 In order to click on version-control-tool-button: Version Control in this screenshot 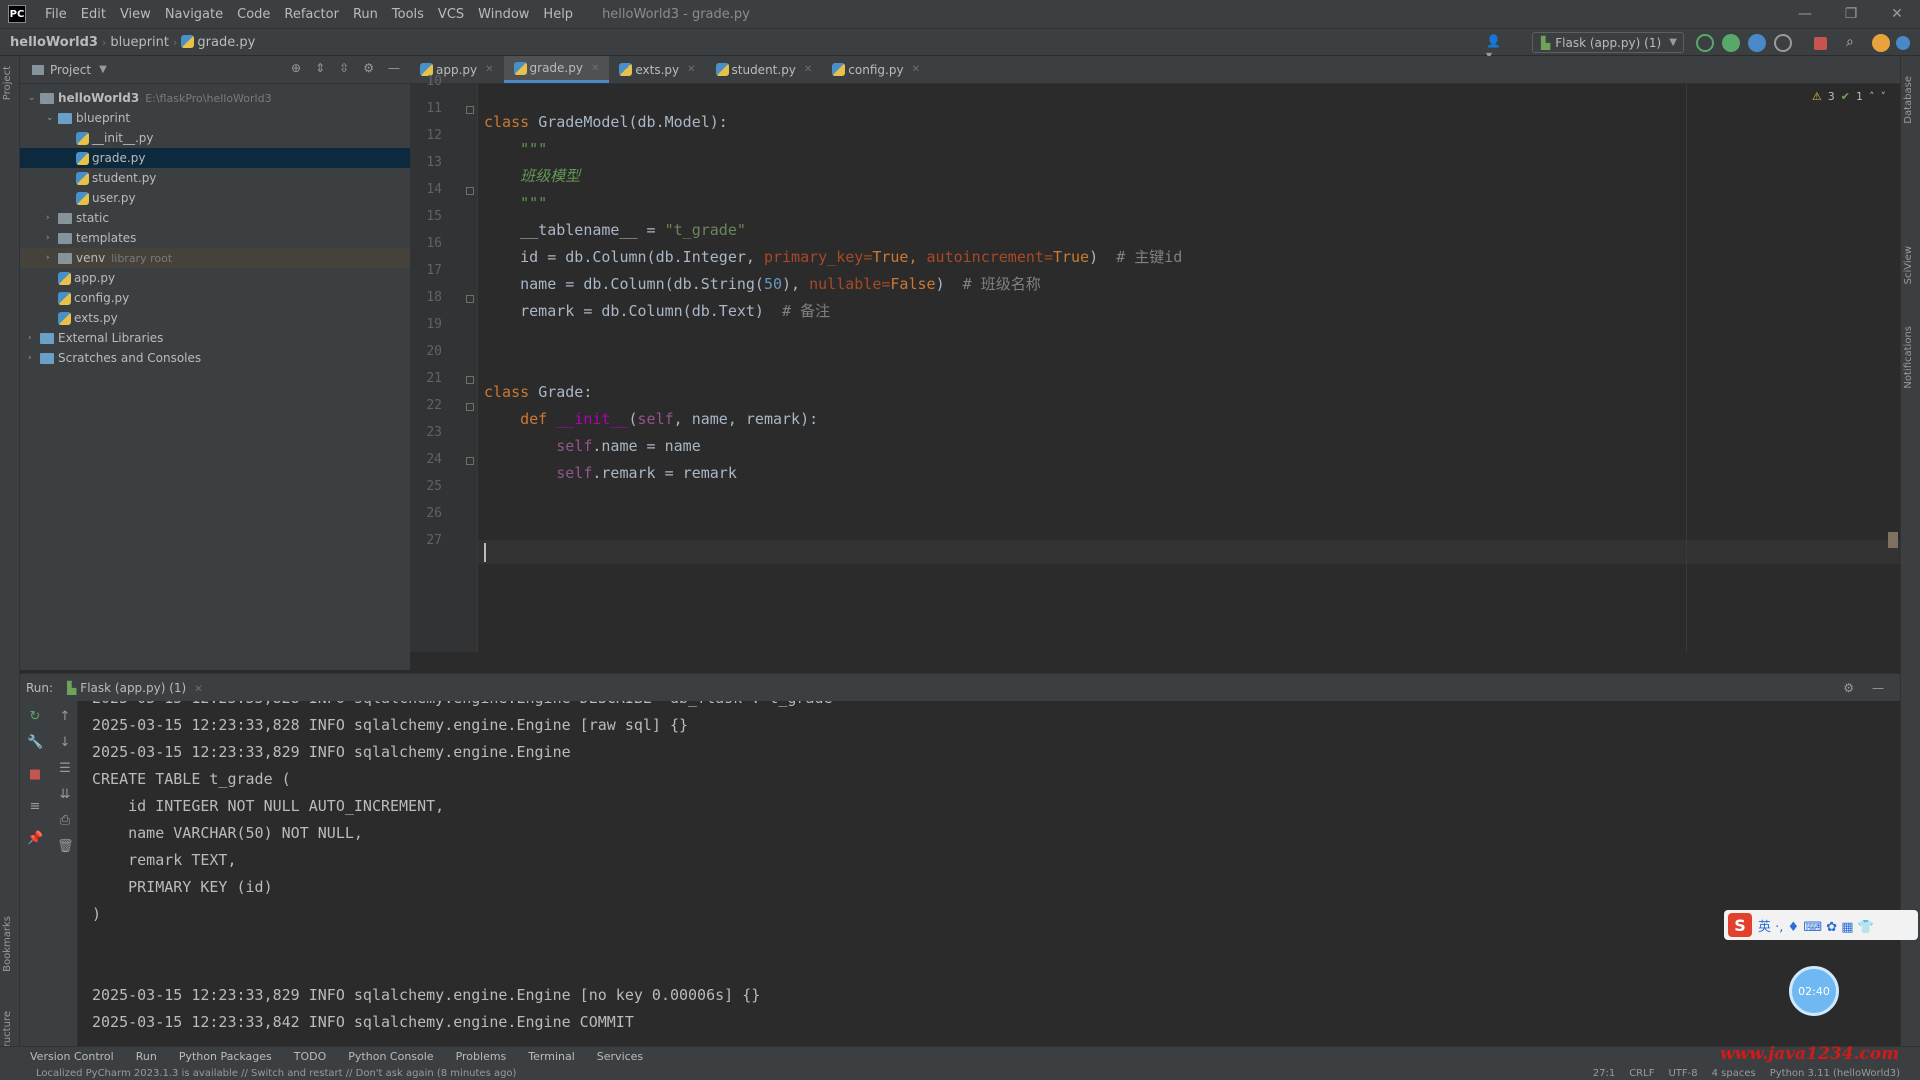, I will do `click(72, 1056)`.